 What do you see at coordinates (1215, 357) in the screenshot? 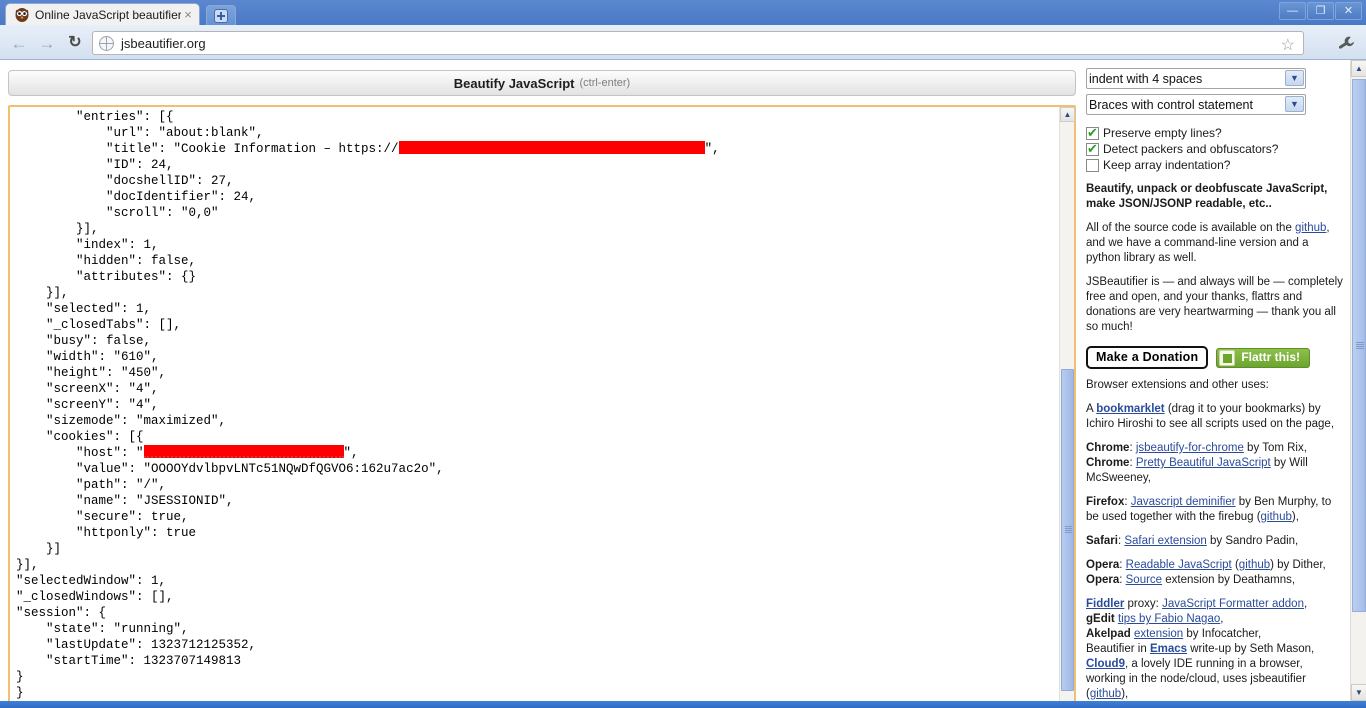
I see `donation-row: Make a Donation Flattr this!` at bounding box center [1215, 357].